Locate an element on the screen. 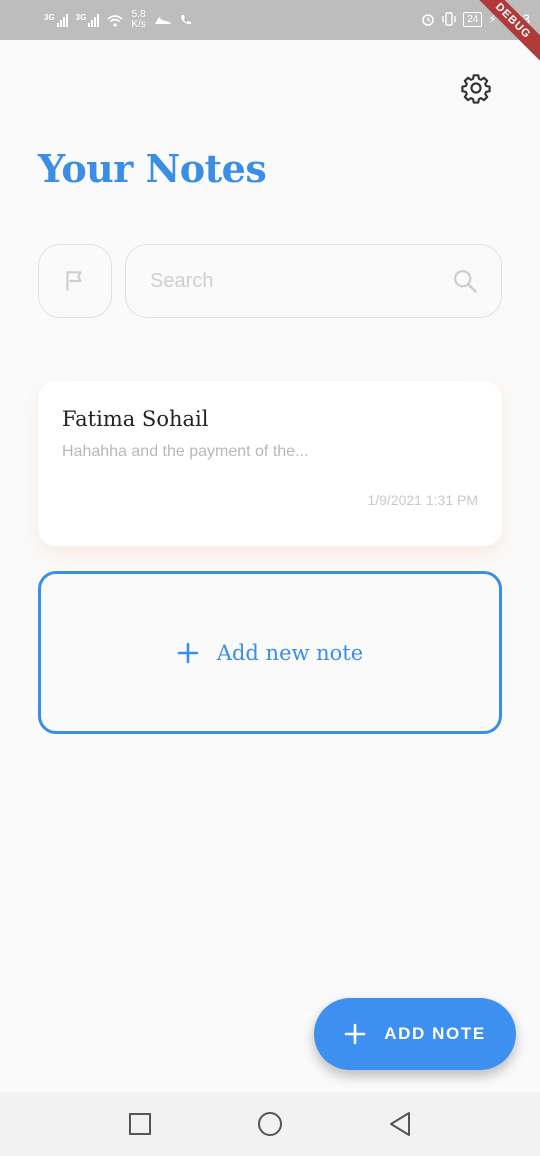 The image size is (540, 1156). wifi-icon is located at coordinates (115, 20).